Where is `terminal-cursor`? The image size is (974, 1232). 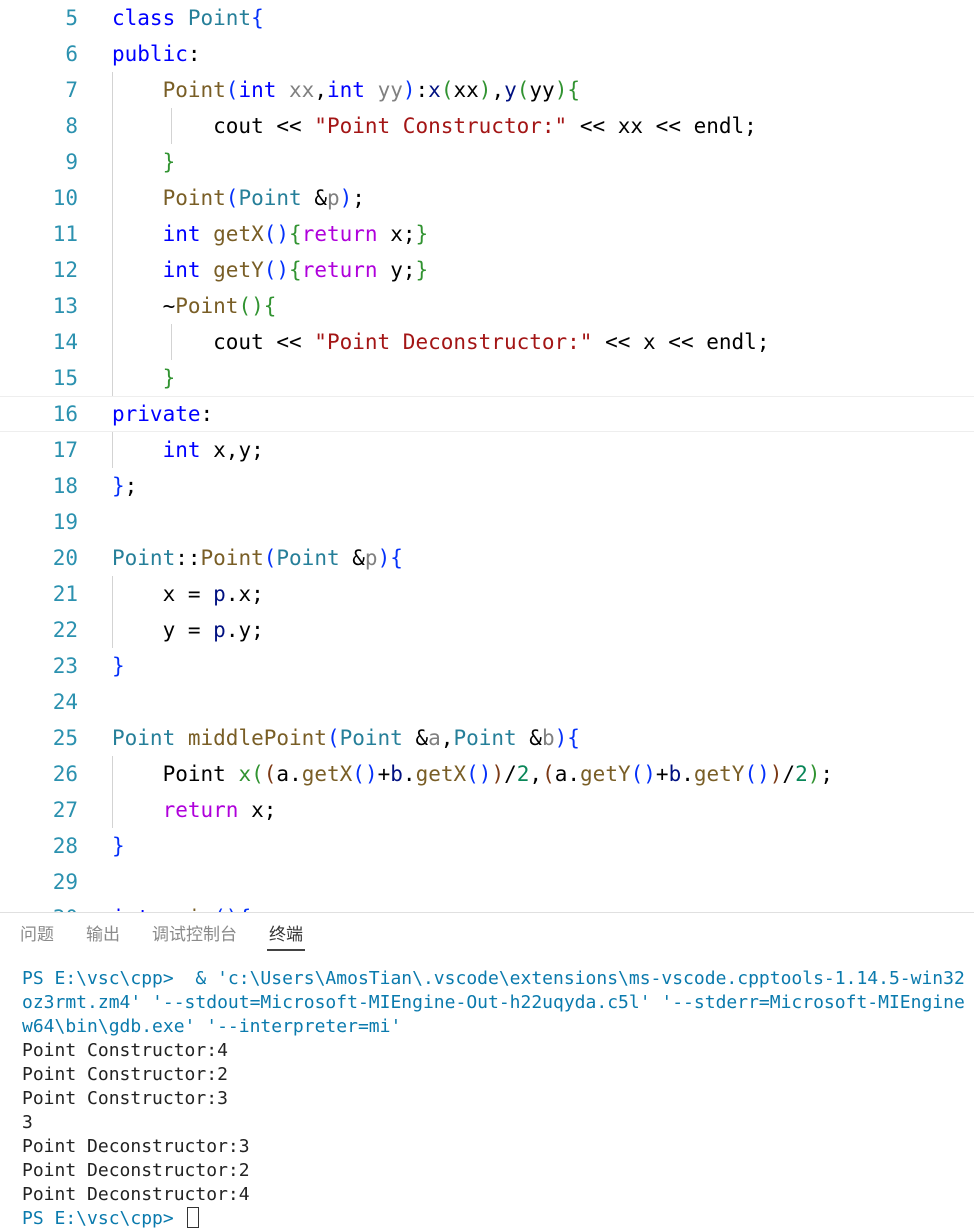 terminal-cursor is located at coordinates (192, 1217).